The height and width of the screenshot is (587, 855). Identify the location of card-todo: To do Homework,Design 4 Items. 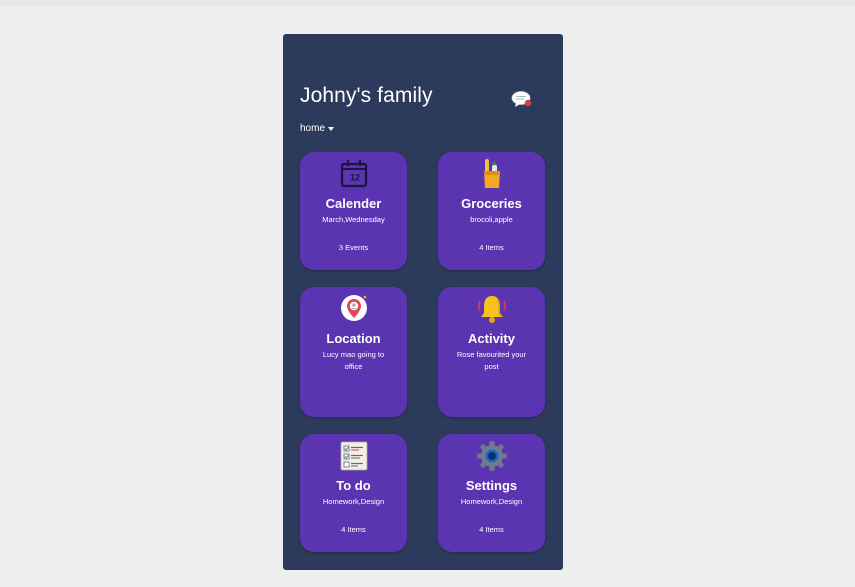
(353, 493).